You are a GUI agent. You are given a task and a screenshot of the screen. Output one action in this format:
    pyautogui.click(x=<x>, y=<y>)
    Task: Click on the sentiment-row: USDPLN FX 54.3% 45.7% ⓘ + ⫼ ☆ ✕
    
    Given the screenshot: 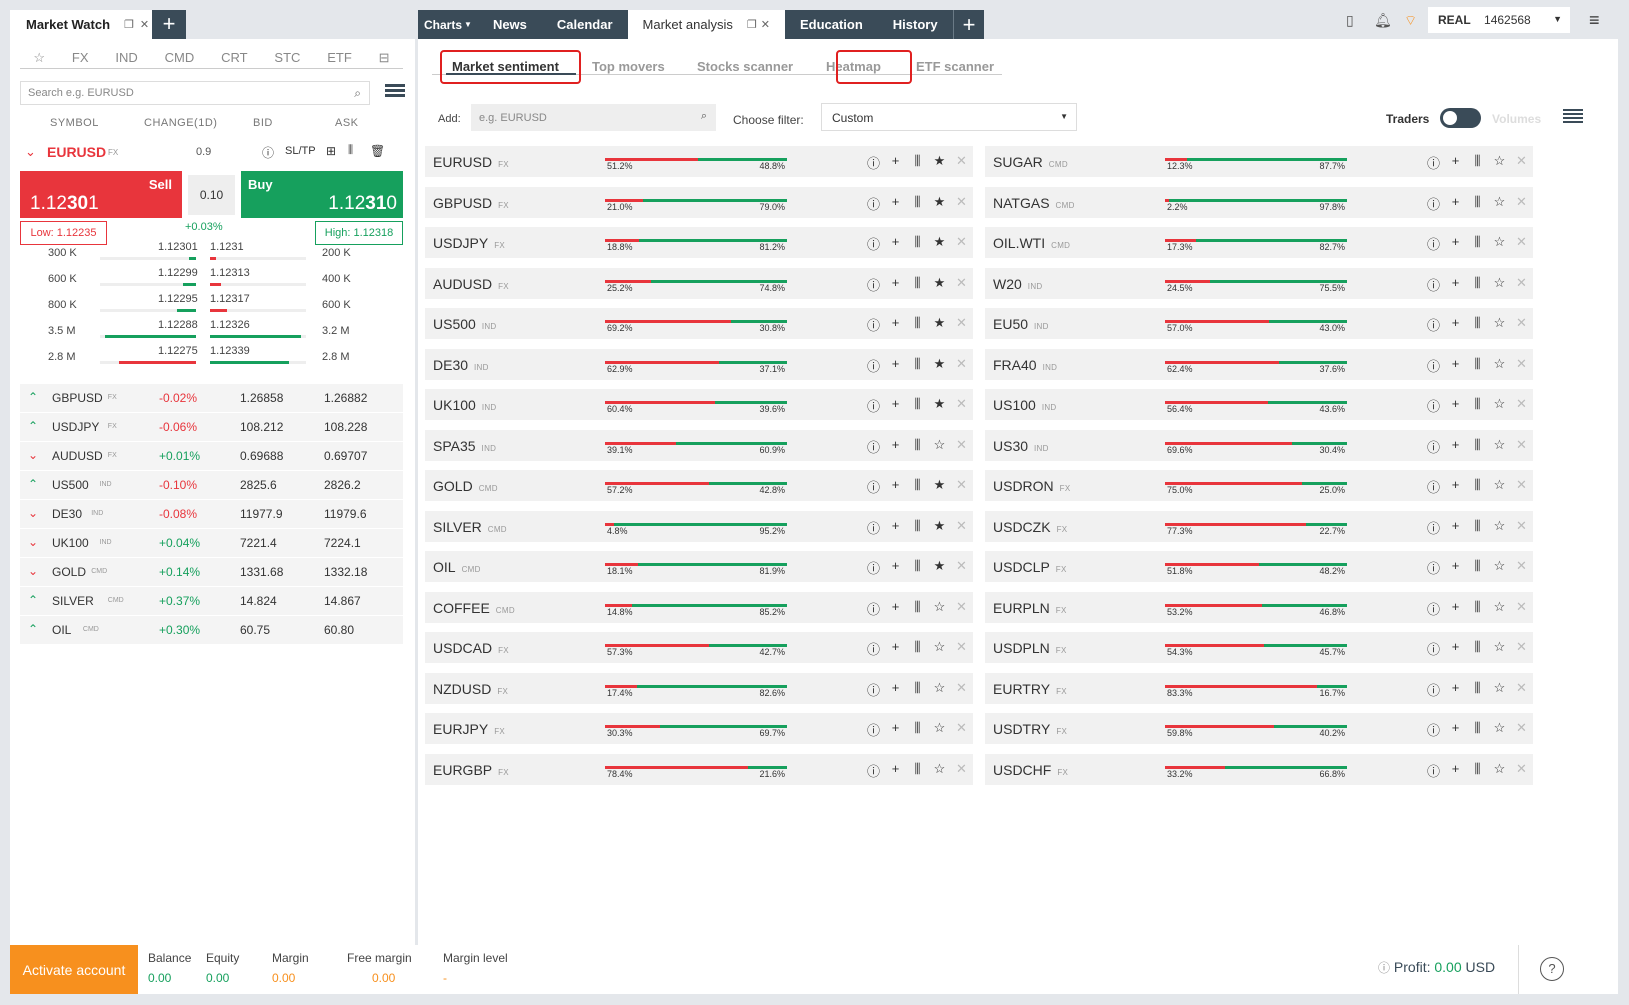 What is the action you would take?
    pyautogui.click(x=1259, y=647)
    